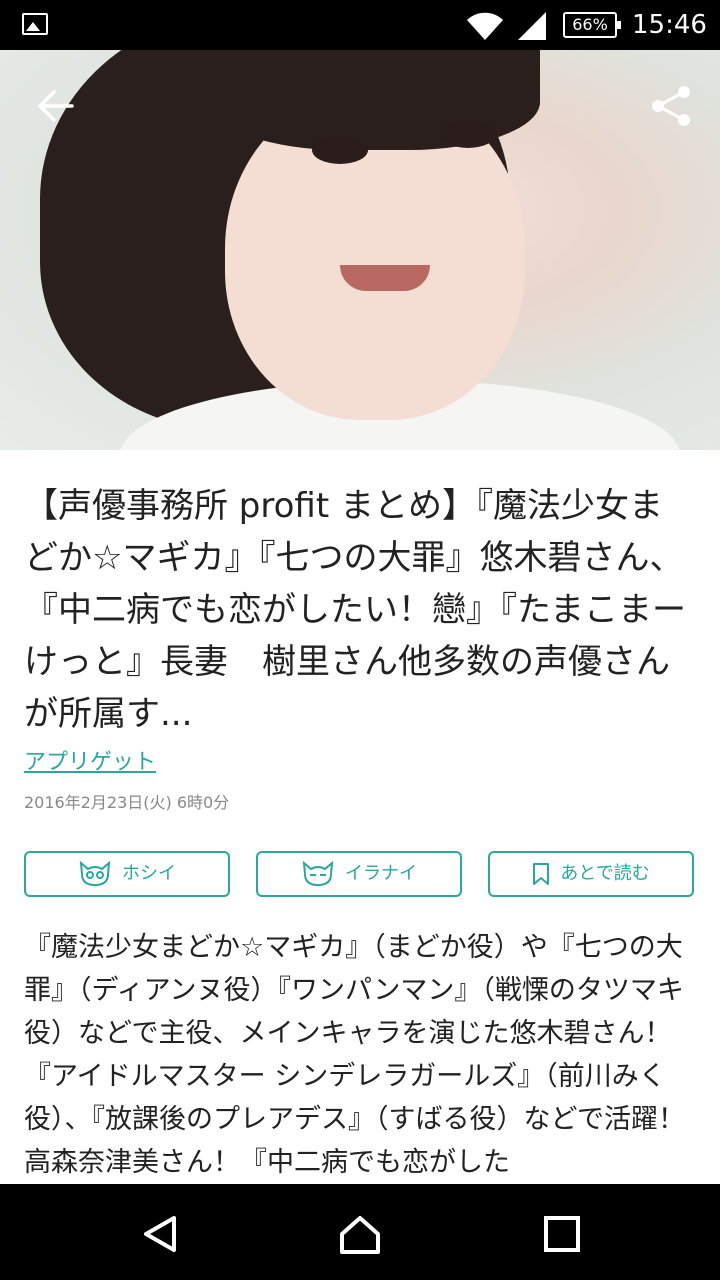 The image size is (720, 1280). I want to click on want-label: ホシイ, so click(149, 873).